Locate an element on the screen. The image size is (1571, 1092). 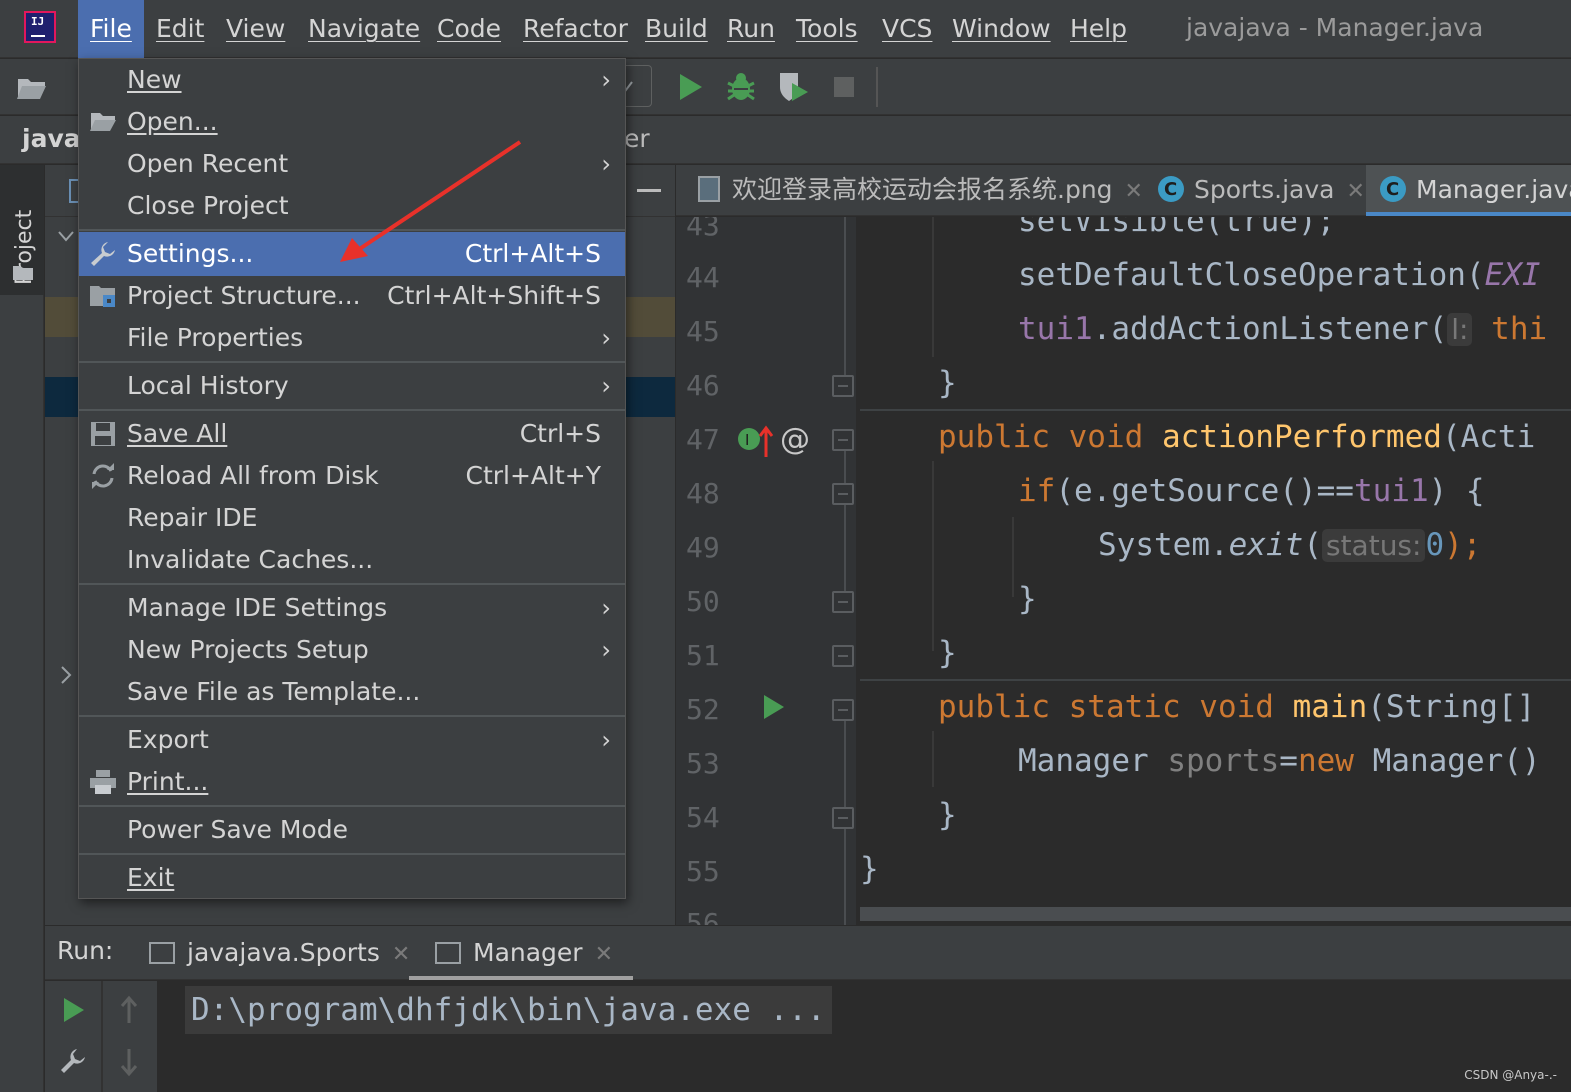
line-number: 52 is located at coordinates (703, 709).